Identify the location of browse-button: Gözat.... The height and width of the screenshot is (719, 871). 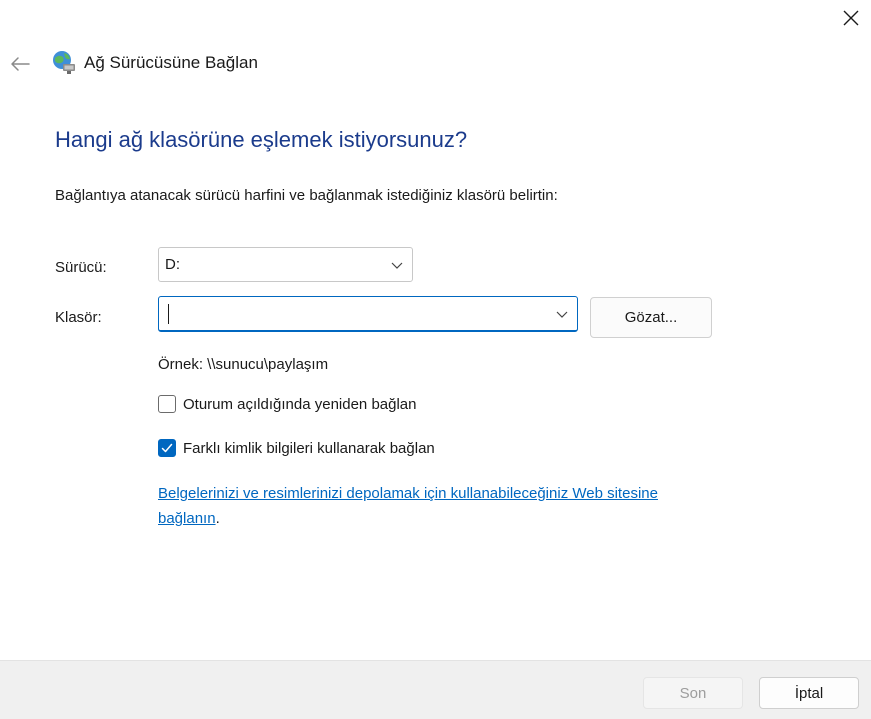
(651, 317).